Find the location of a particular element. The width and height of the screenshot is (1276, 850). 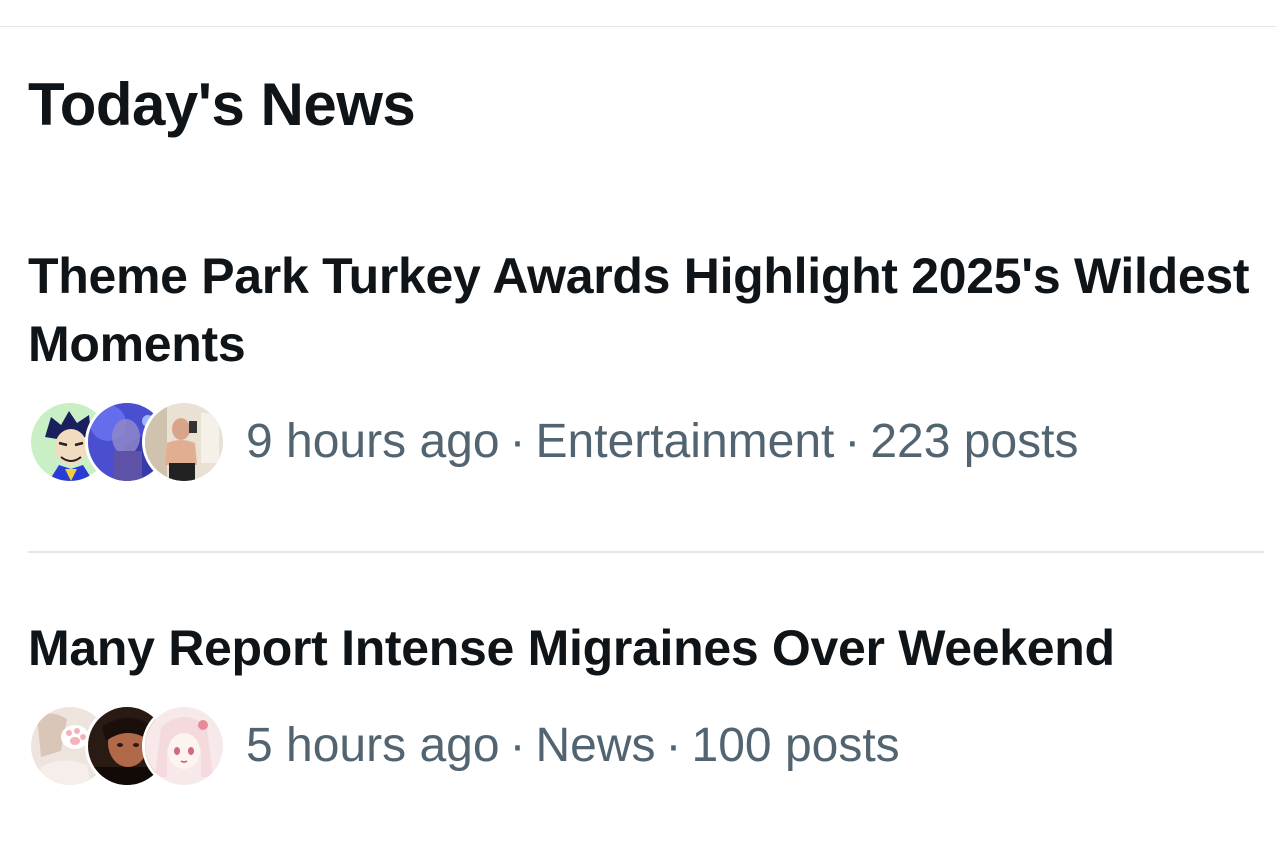

news-meta: 9 hours ago · Entertainment · 223 posts is located at coordinates (646, 442).